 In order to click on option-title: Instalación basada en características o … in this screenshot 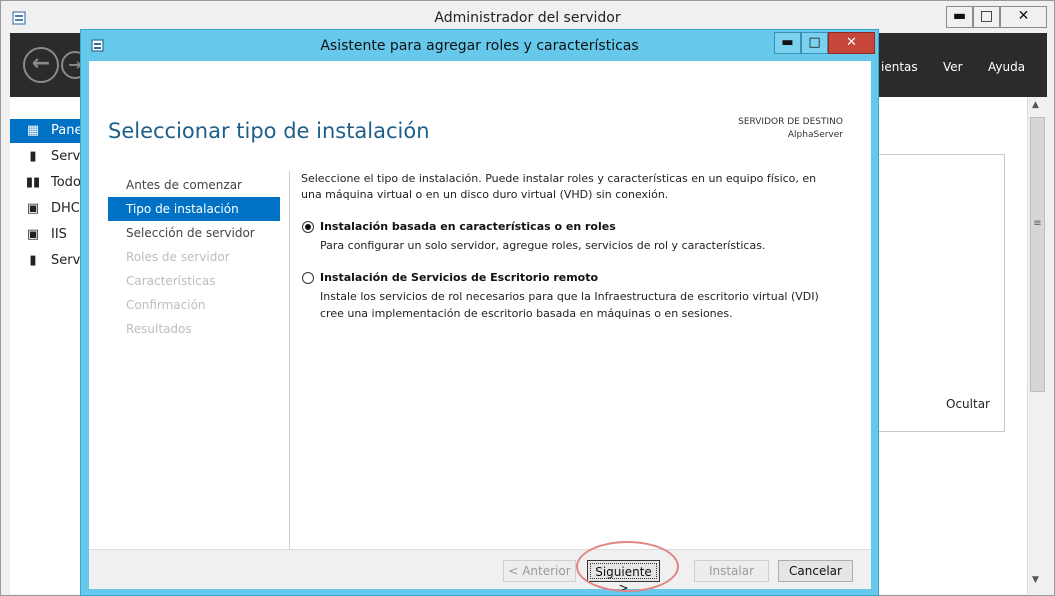, I will do `click(468, 226)`.